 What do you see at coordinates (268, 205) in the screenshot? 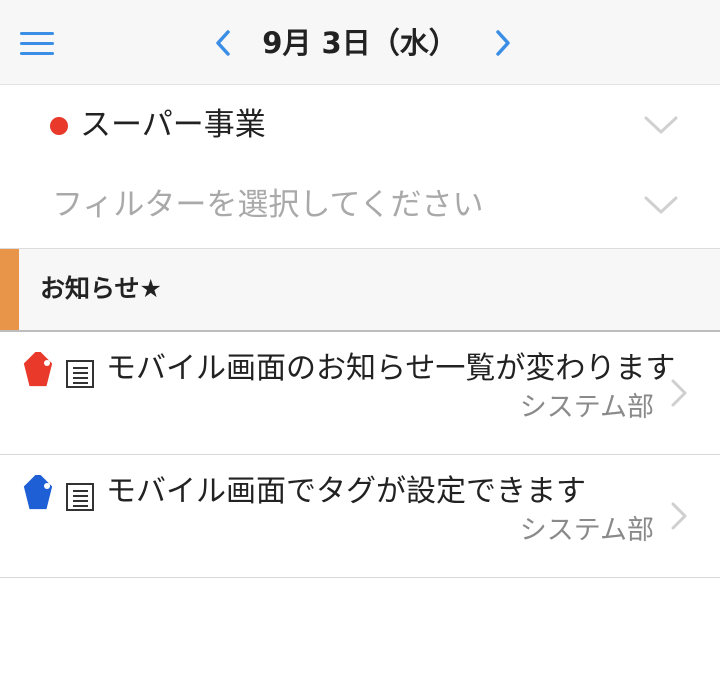
I see `filter-placeholder: フィルターを選択してください` at bounding box center [268, 205].